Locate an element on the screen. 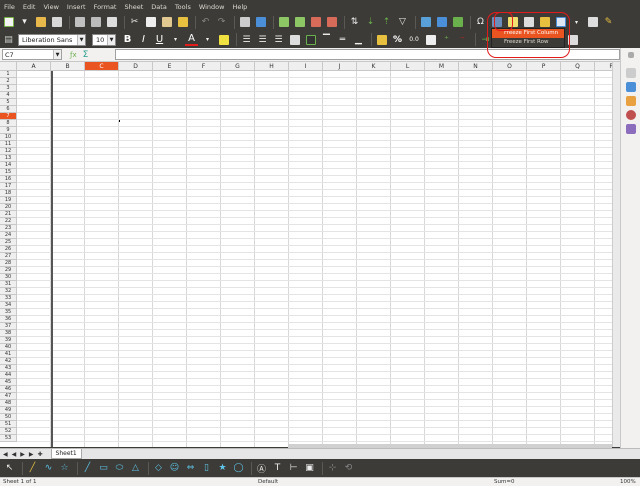 This screenshot has height=486, width=640. points-icon: ⊹ is located at coordinates (332, 468).